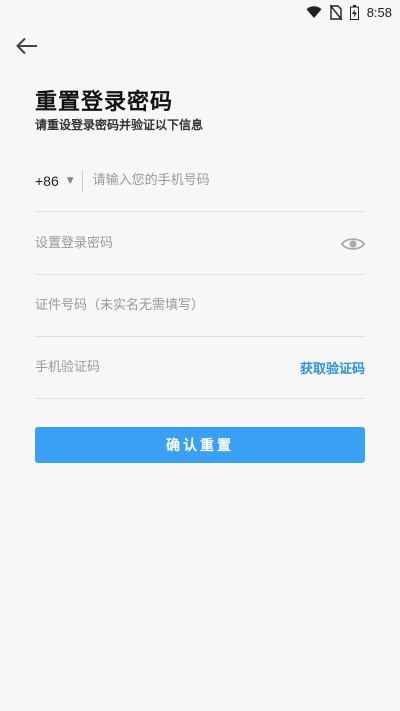 The width and height of the screenshot is (400, 711). Describe the element at coordinates (228, 180) in the screenshot. I see `phone-input` at that location.